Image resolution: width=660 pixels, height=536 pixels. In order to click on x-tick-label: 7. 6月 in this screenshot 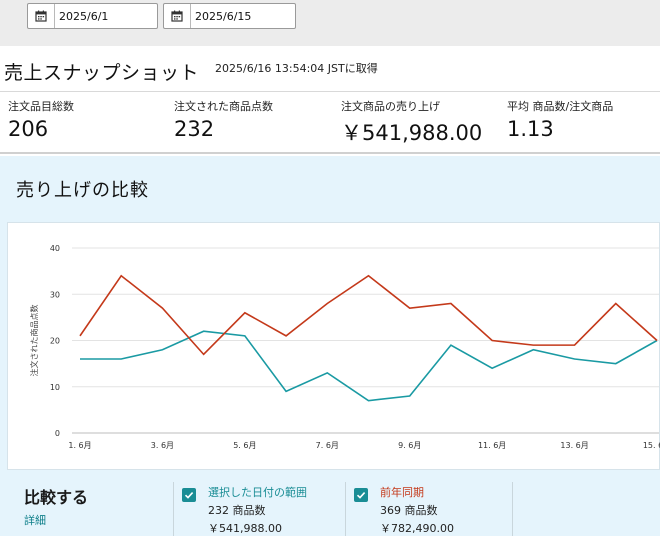, I will do `click(327, 445)`.